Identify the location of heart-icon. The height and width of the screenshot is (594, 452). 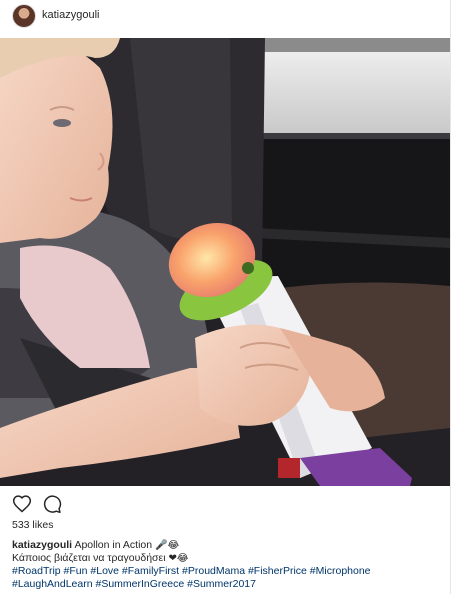
(22, 504).